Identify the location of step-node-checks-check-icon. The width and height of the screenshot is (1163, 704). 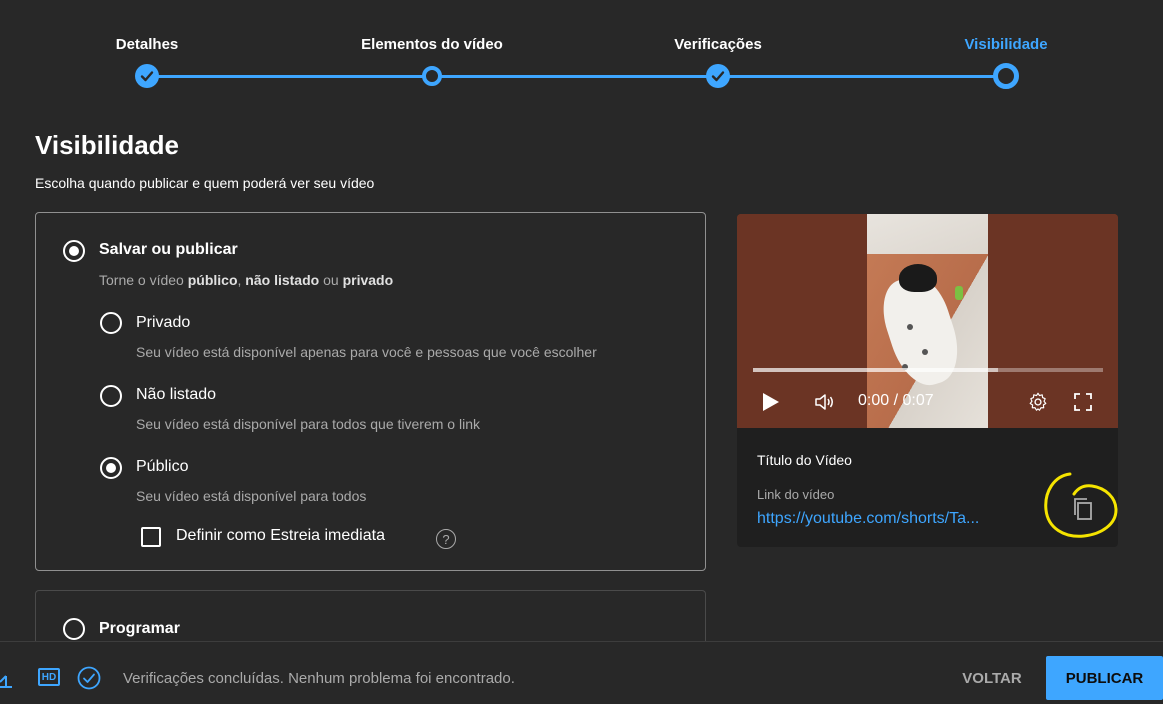
(718, 76).